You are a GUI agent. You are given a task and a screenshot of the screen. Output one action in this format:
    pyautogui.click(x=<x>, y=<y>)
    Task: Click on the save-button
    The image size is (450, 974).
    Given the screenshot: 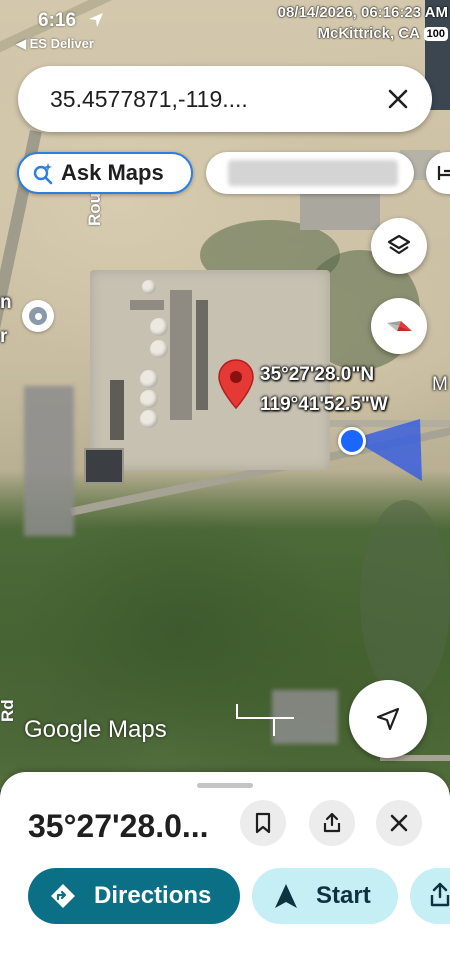 What is the action you would take?
    pyautogui.click(x=263, y=823)
    